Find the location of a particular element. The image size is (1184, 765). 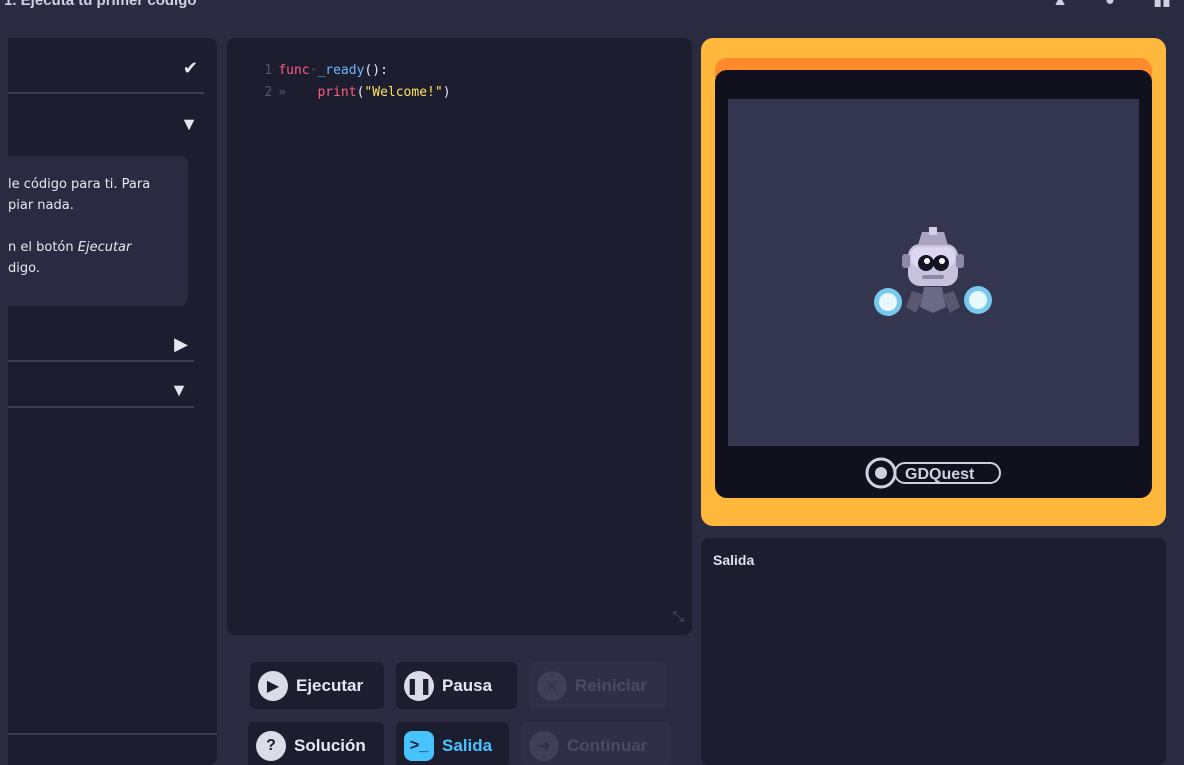

solution-button: ? Solución is located at coordinates (316, 743).